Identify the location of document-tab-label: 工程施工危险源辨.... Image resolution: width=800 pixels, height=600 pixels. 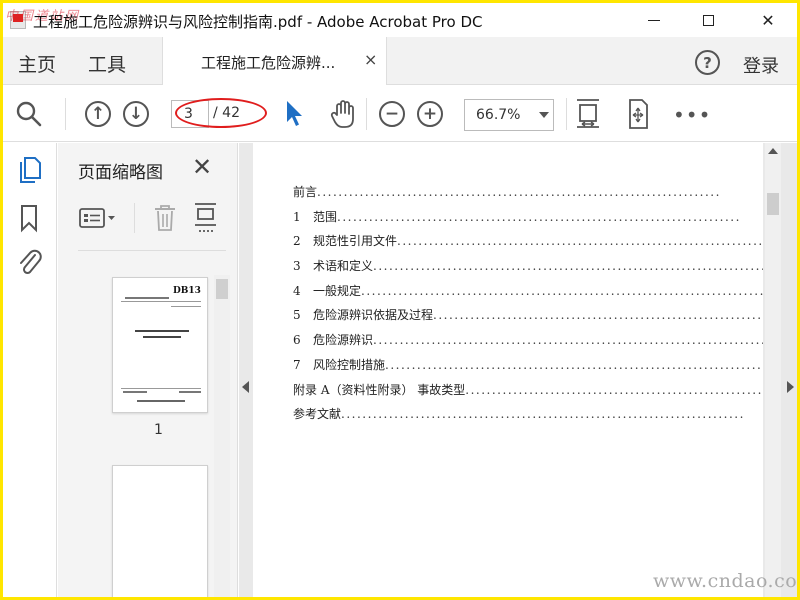
(268, 63).